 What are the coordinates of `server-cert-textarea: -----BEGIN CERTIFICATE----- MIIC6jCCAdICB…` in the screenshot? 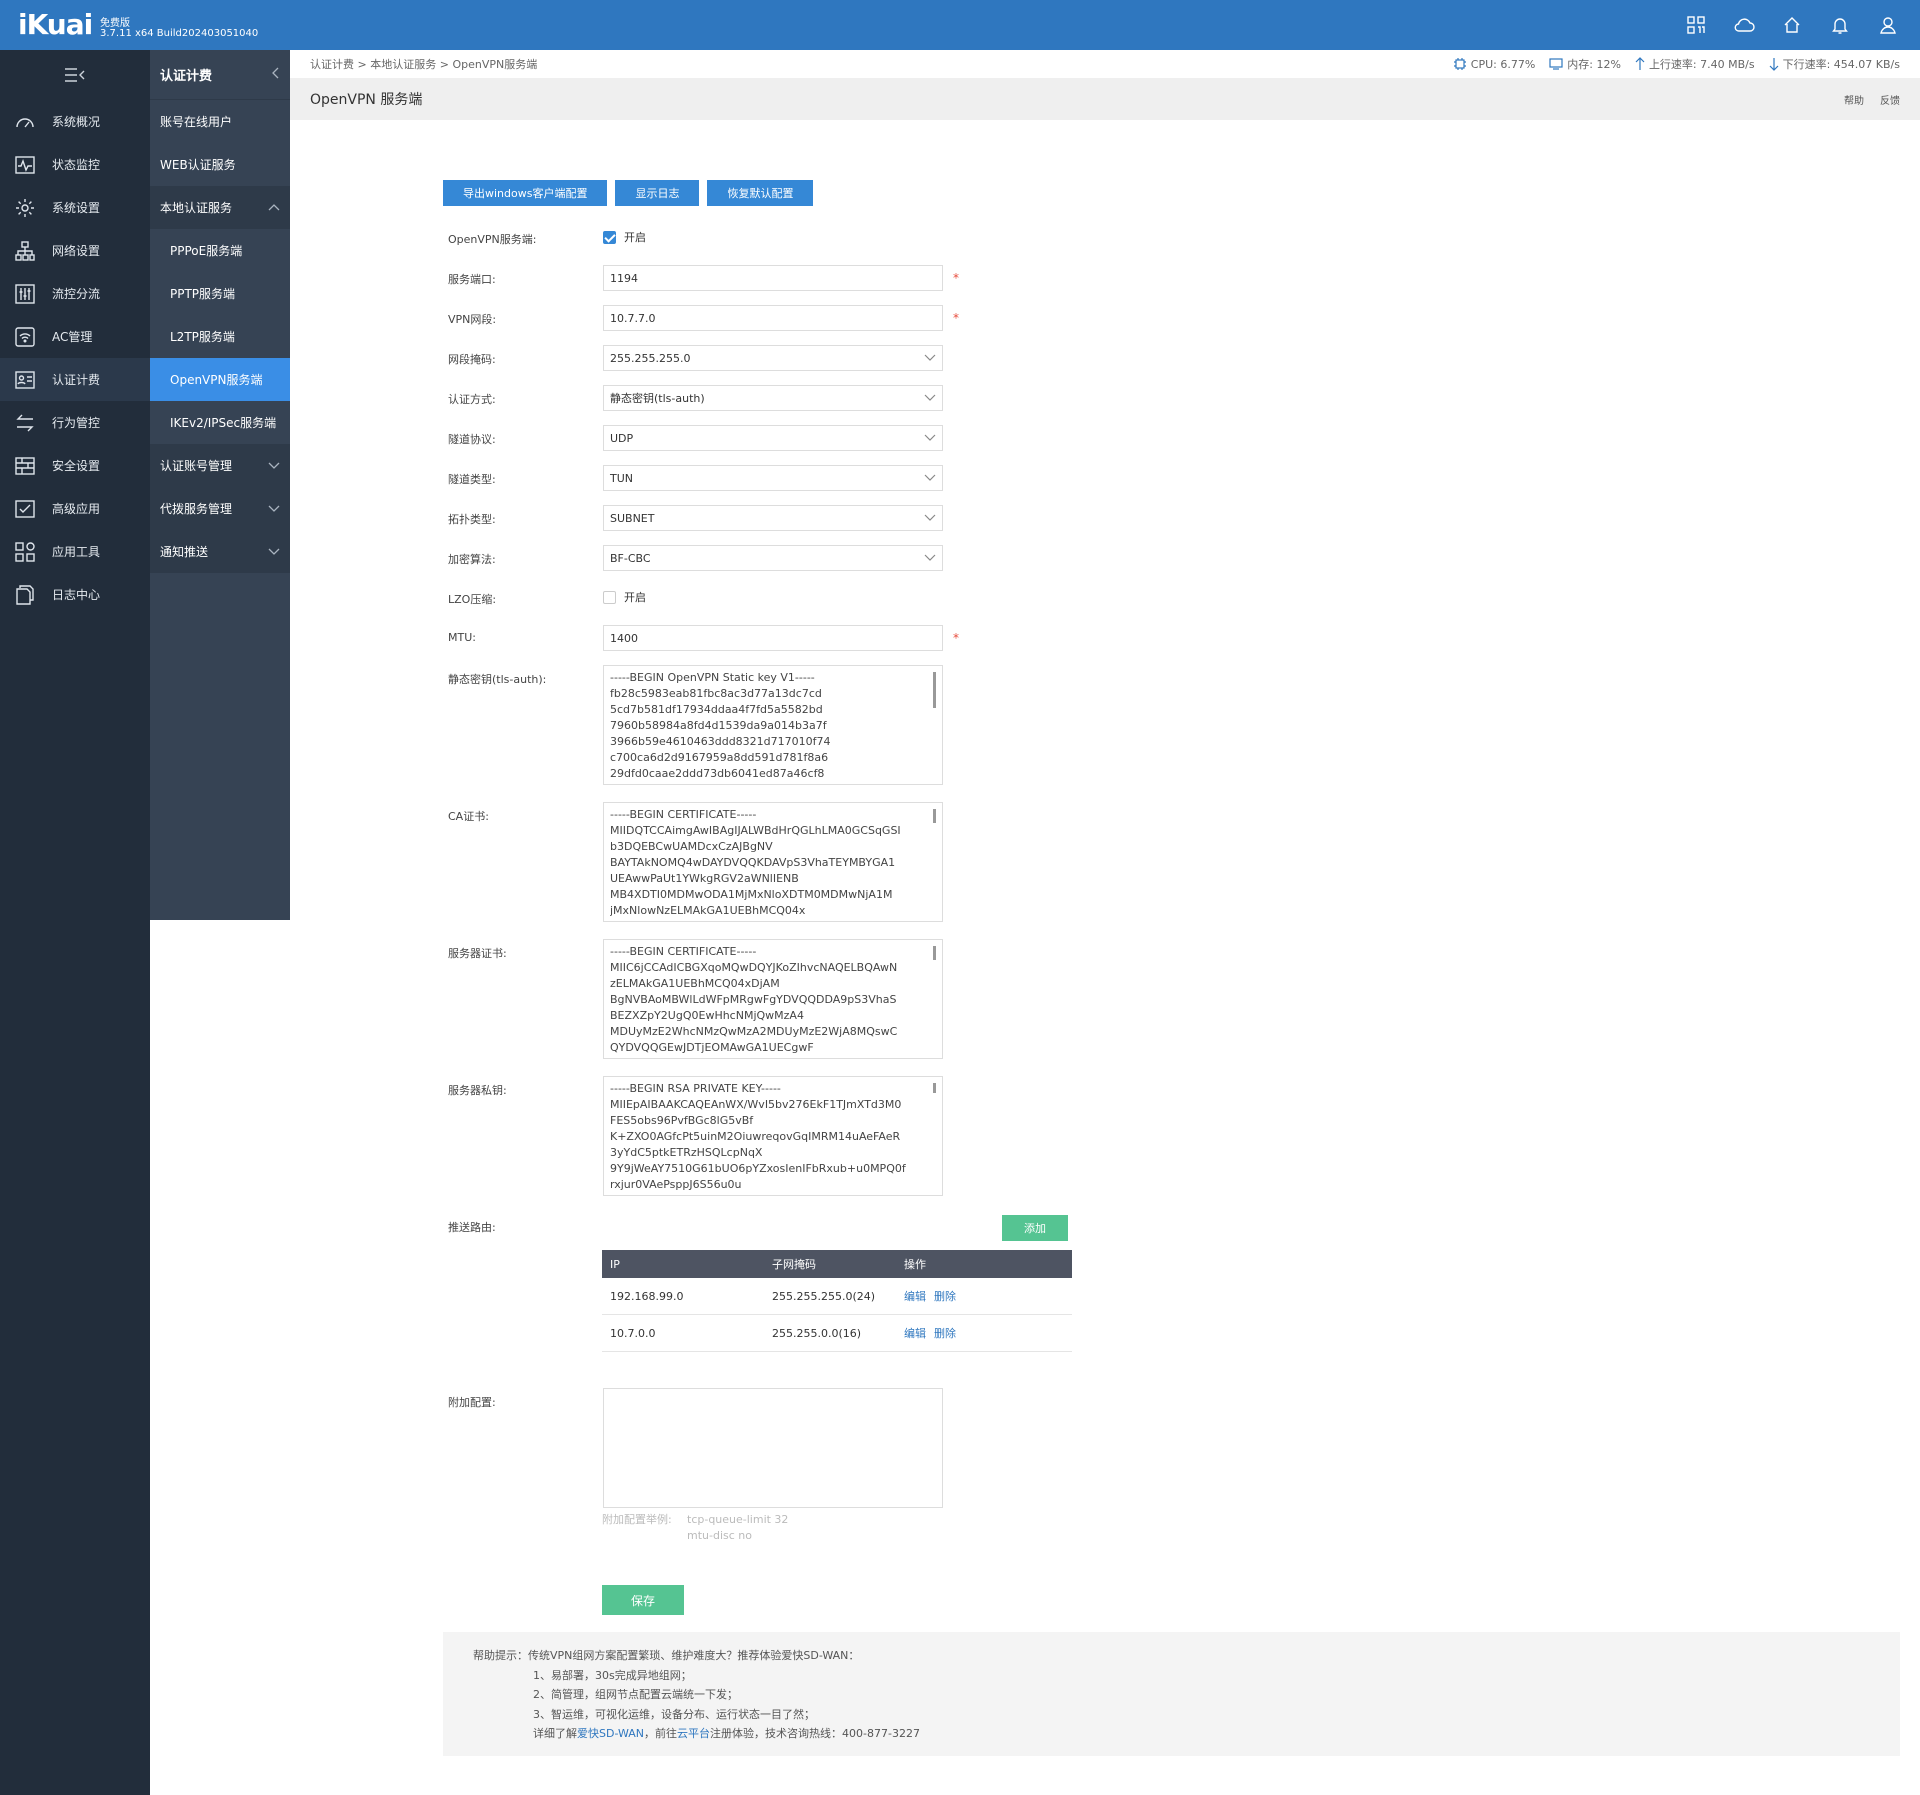 It's located at (773, 999).